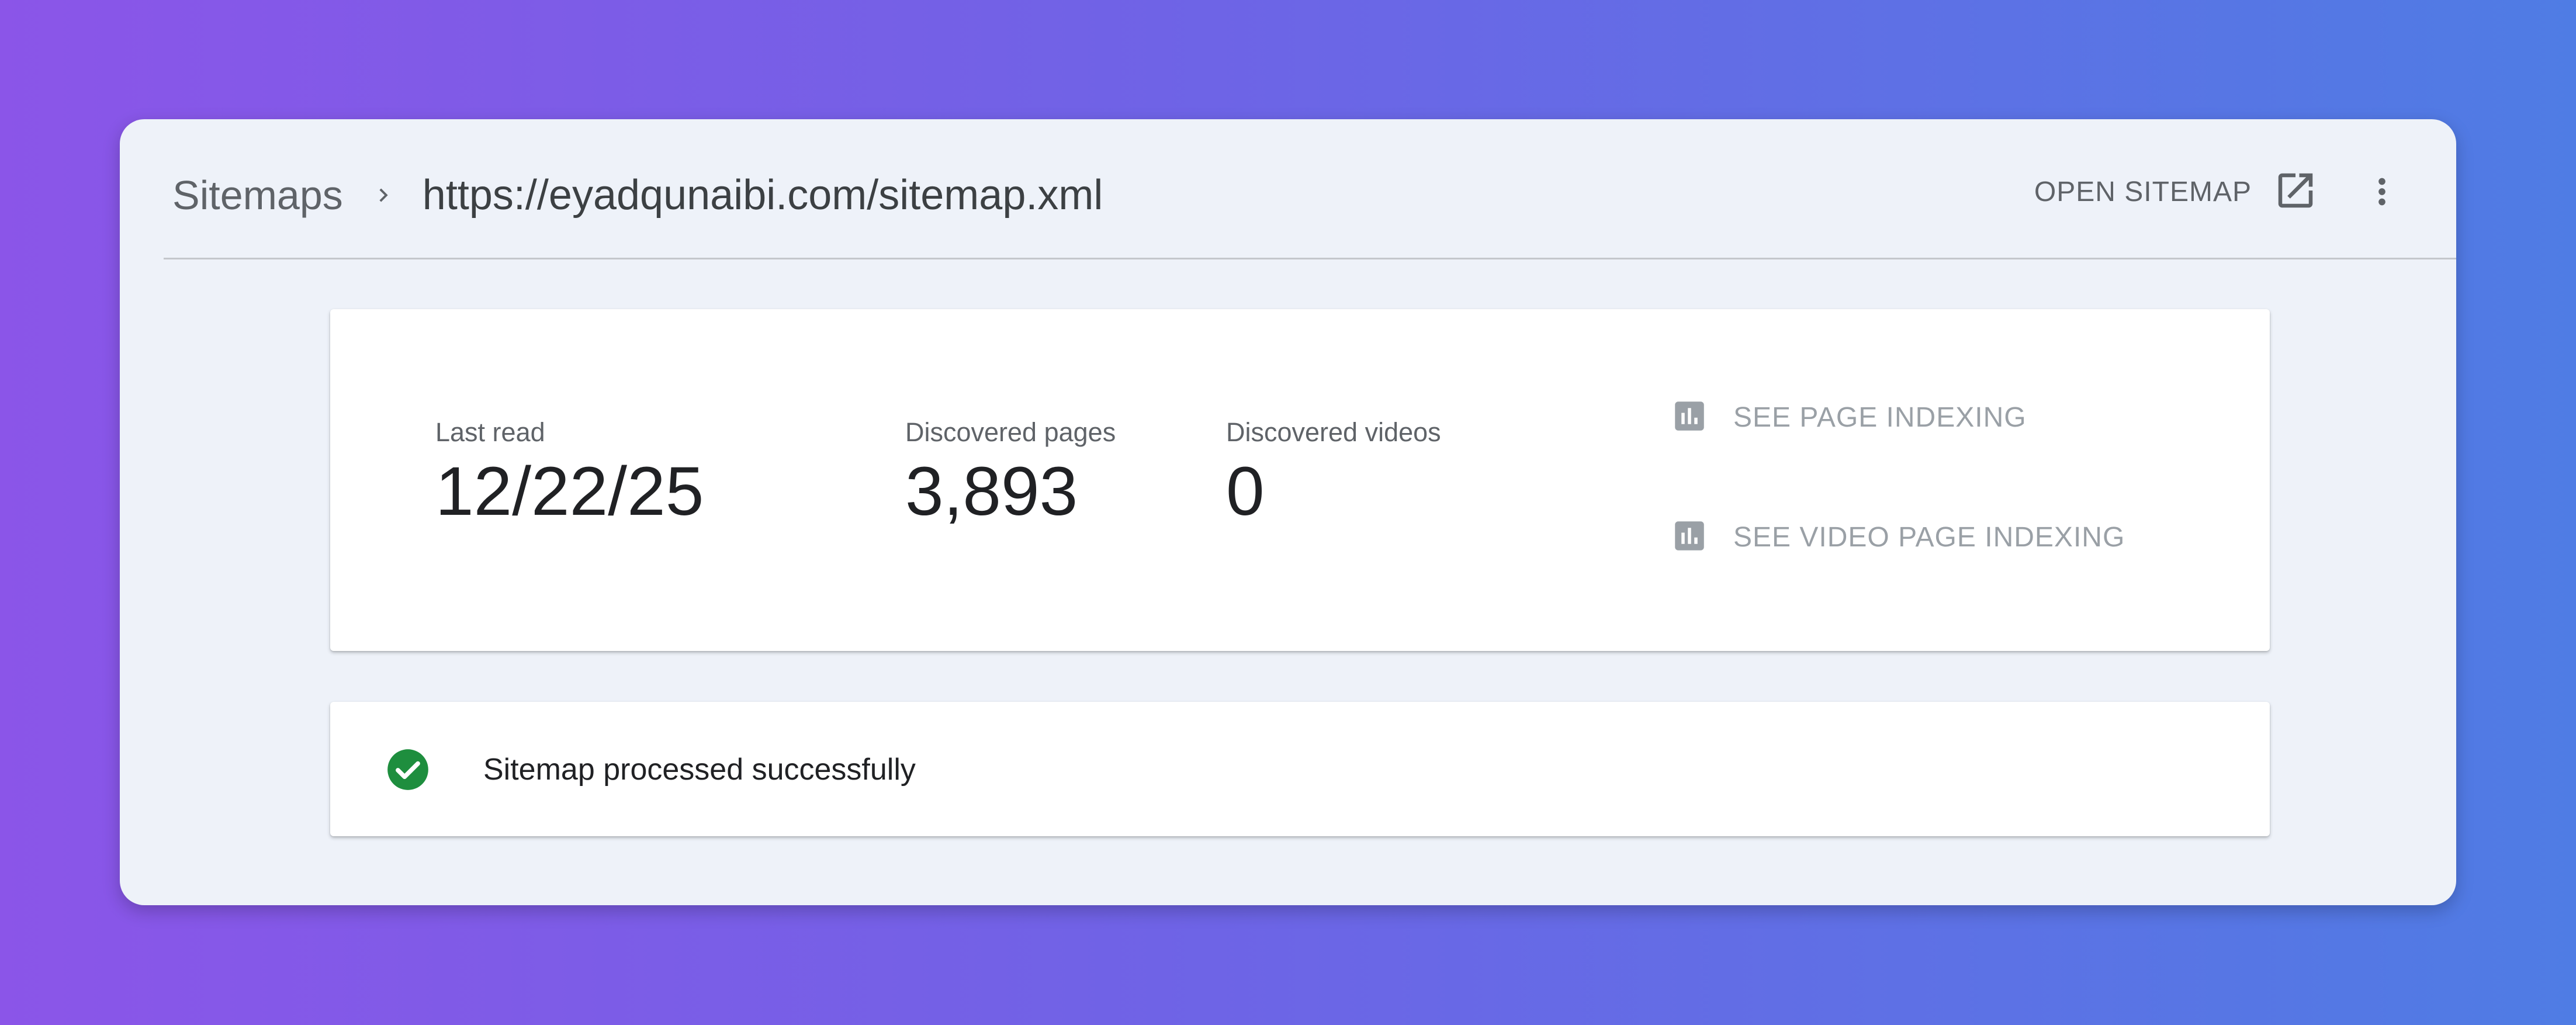 Image resolution: width=2576 pixels, height=1025 pixels. I want to click on see-page-indexing-link: SEE PAGE INDEXING, so click(1849, 417).